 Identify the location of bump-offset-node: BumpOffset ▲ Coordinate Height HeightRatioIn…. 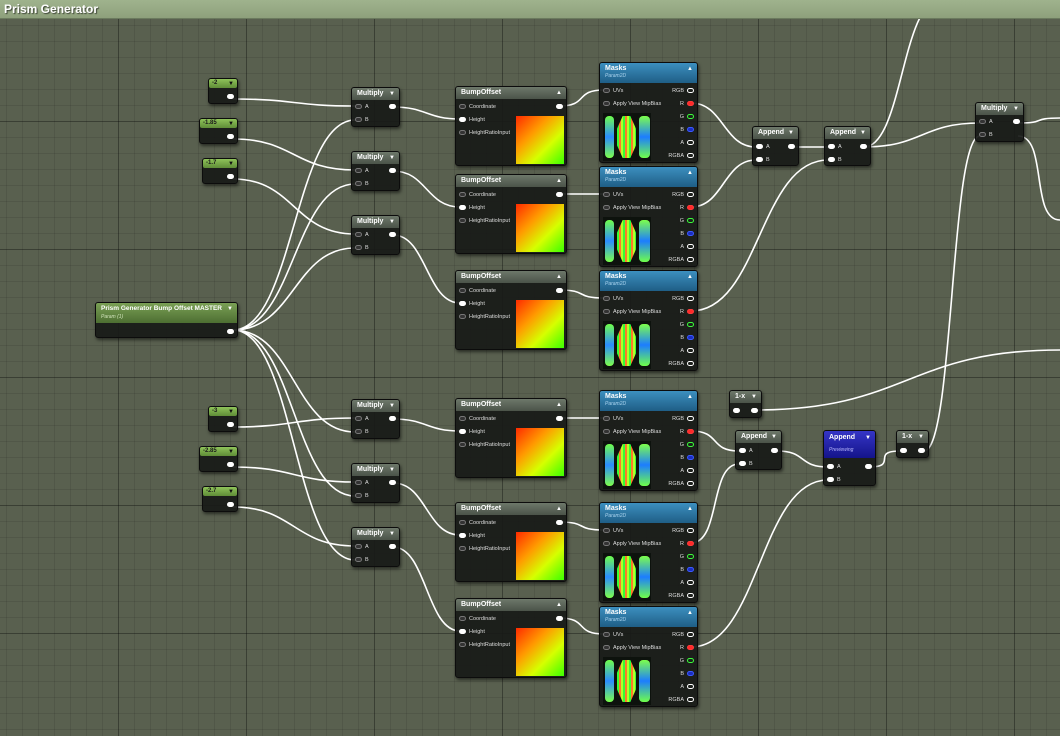
(511, 638).